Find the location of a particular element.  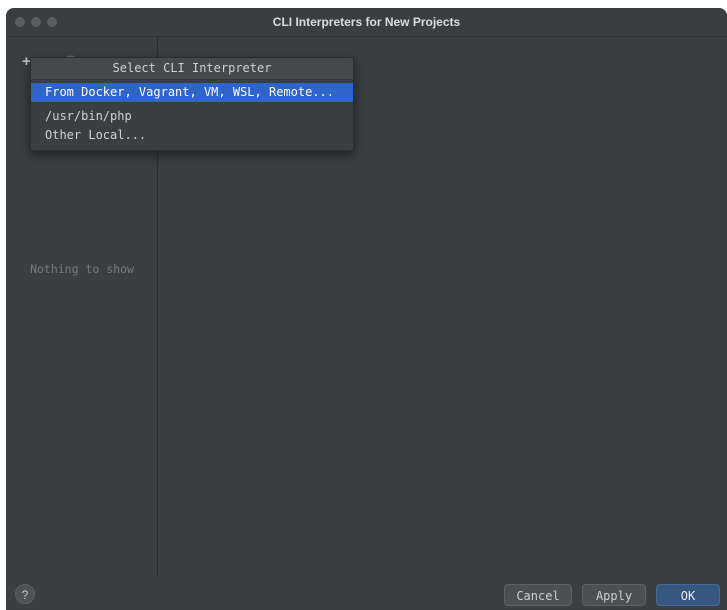

apply-button: Apply is located at coordinates (614, 595).